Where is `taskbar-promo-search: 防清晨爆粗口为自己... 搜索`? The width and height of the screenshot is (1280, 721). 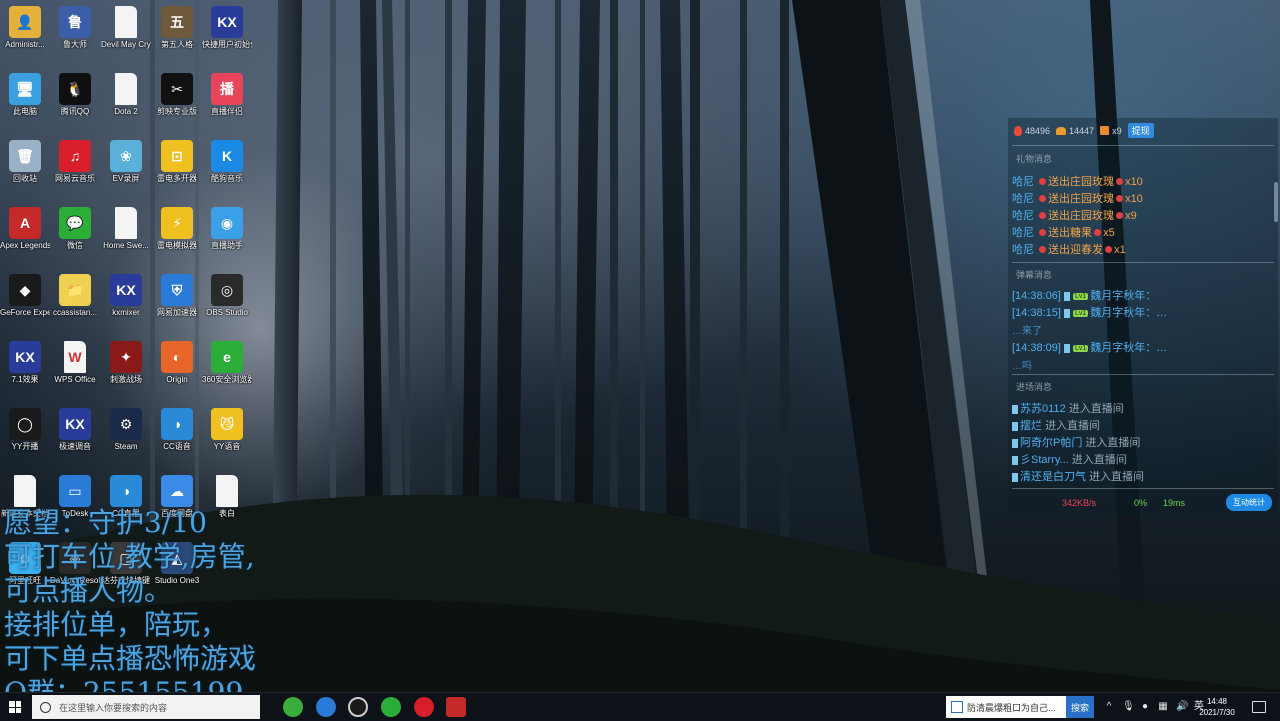 taskbar-promo-search: 防清晨爆粗口为自己... 搜索 is located at coordinates (1020, 707).